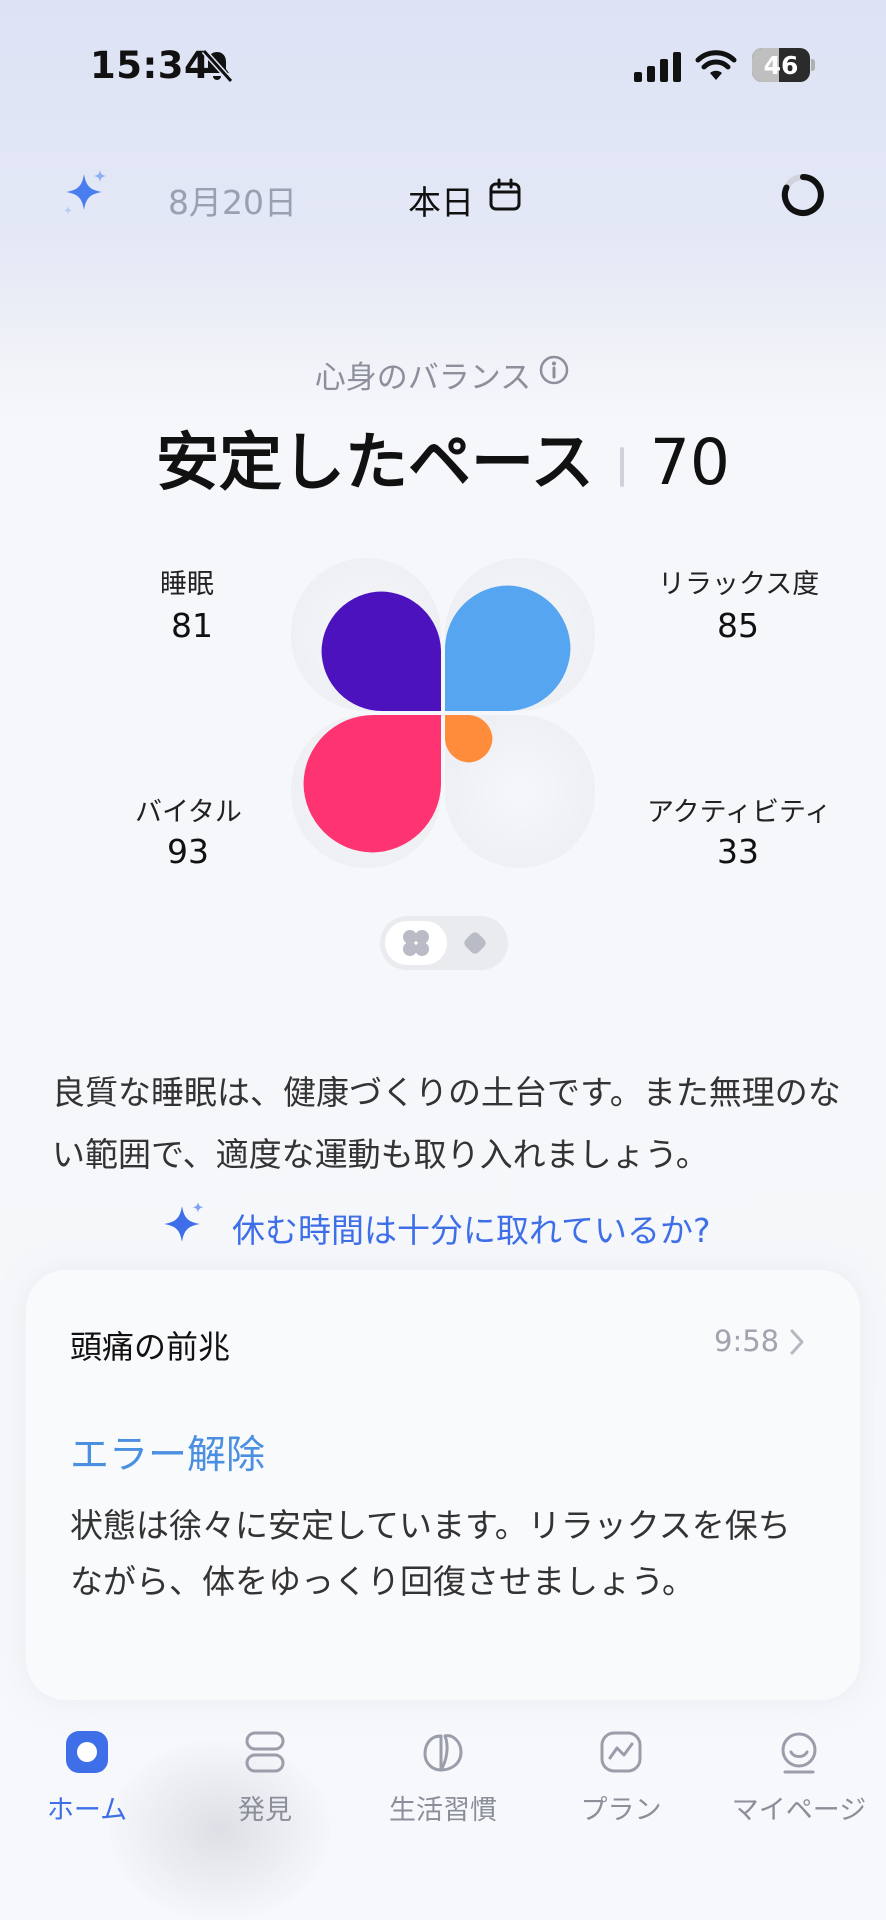  I want to click on ai-prompt-link: 休む時間は十分に取れているか?, so click(471, 1228).